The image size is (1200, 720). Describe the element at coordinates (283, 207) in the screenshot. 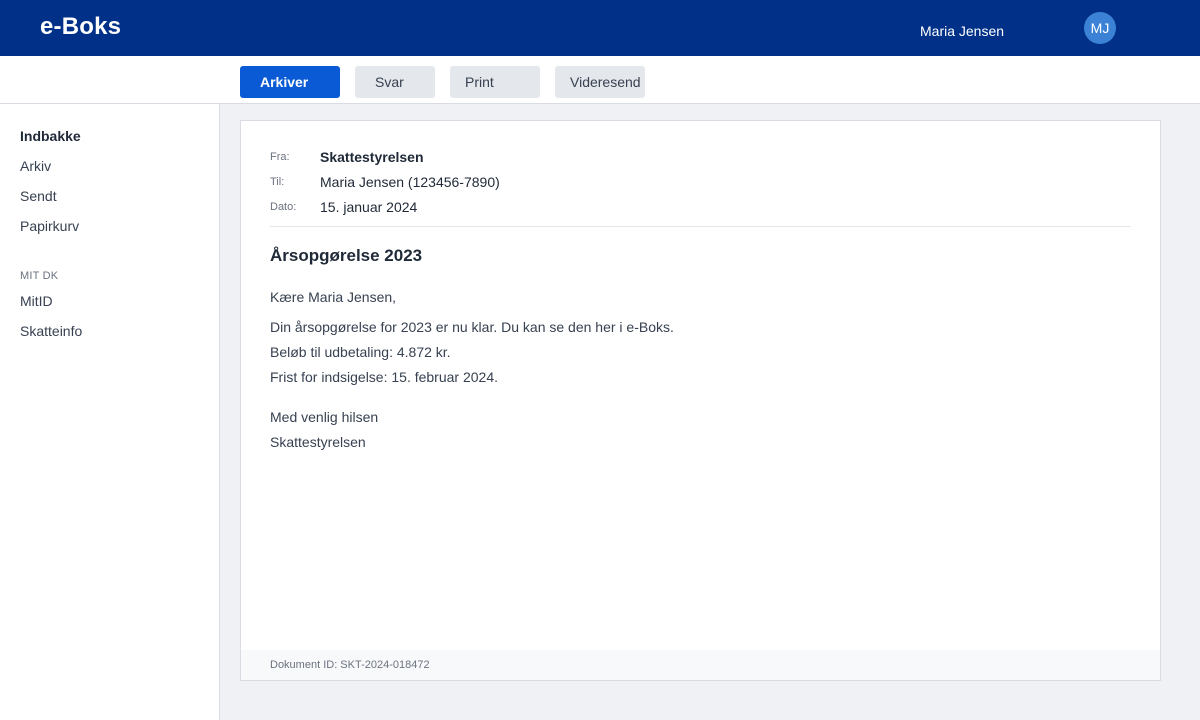

I see `date-label: Dato:` at that location.